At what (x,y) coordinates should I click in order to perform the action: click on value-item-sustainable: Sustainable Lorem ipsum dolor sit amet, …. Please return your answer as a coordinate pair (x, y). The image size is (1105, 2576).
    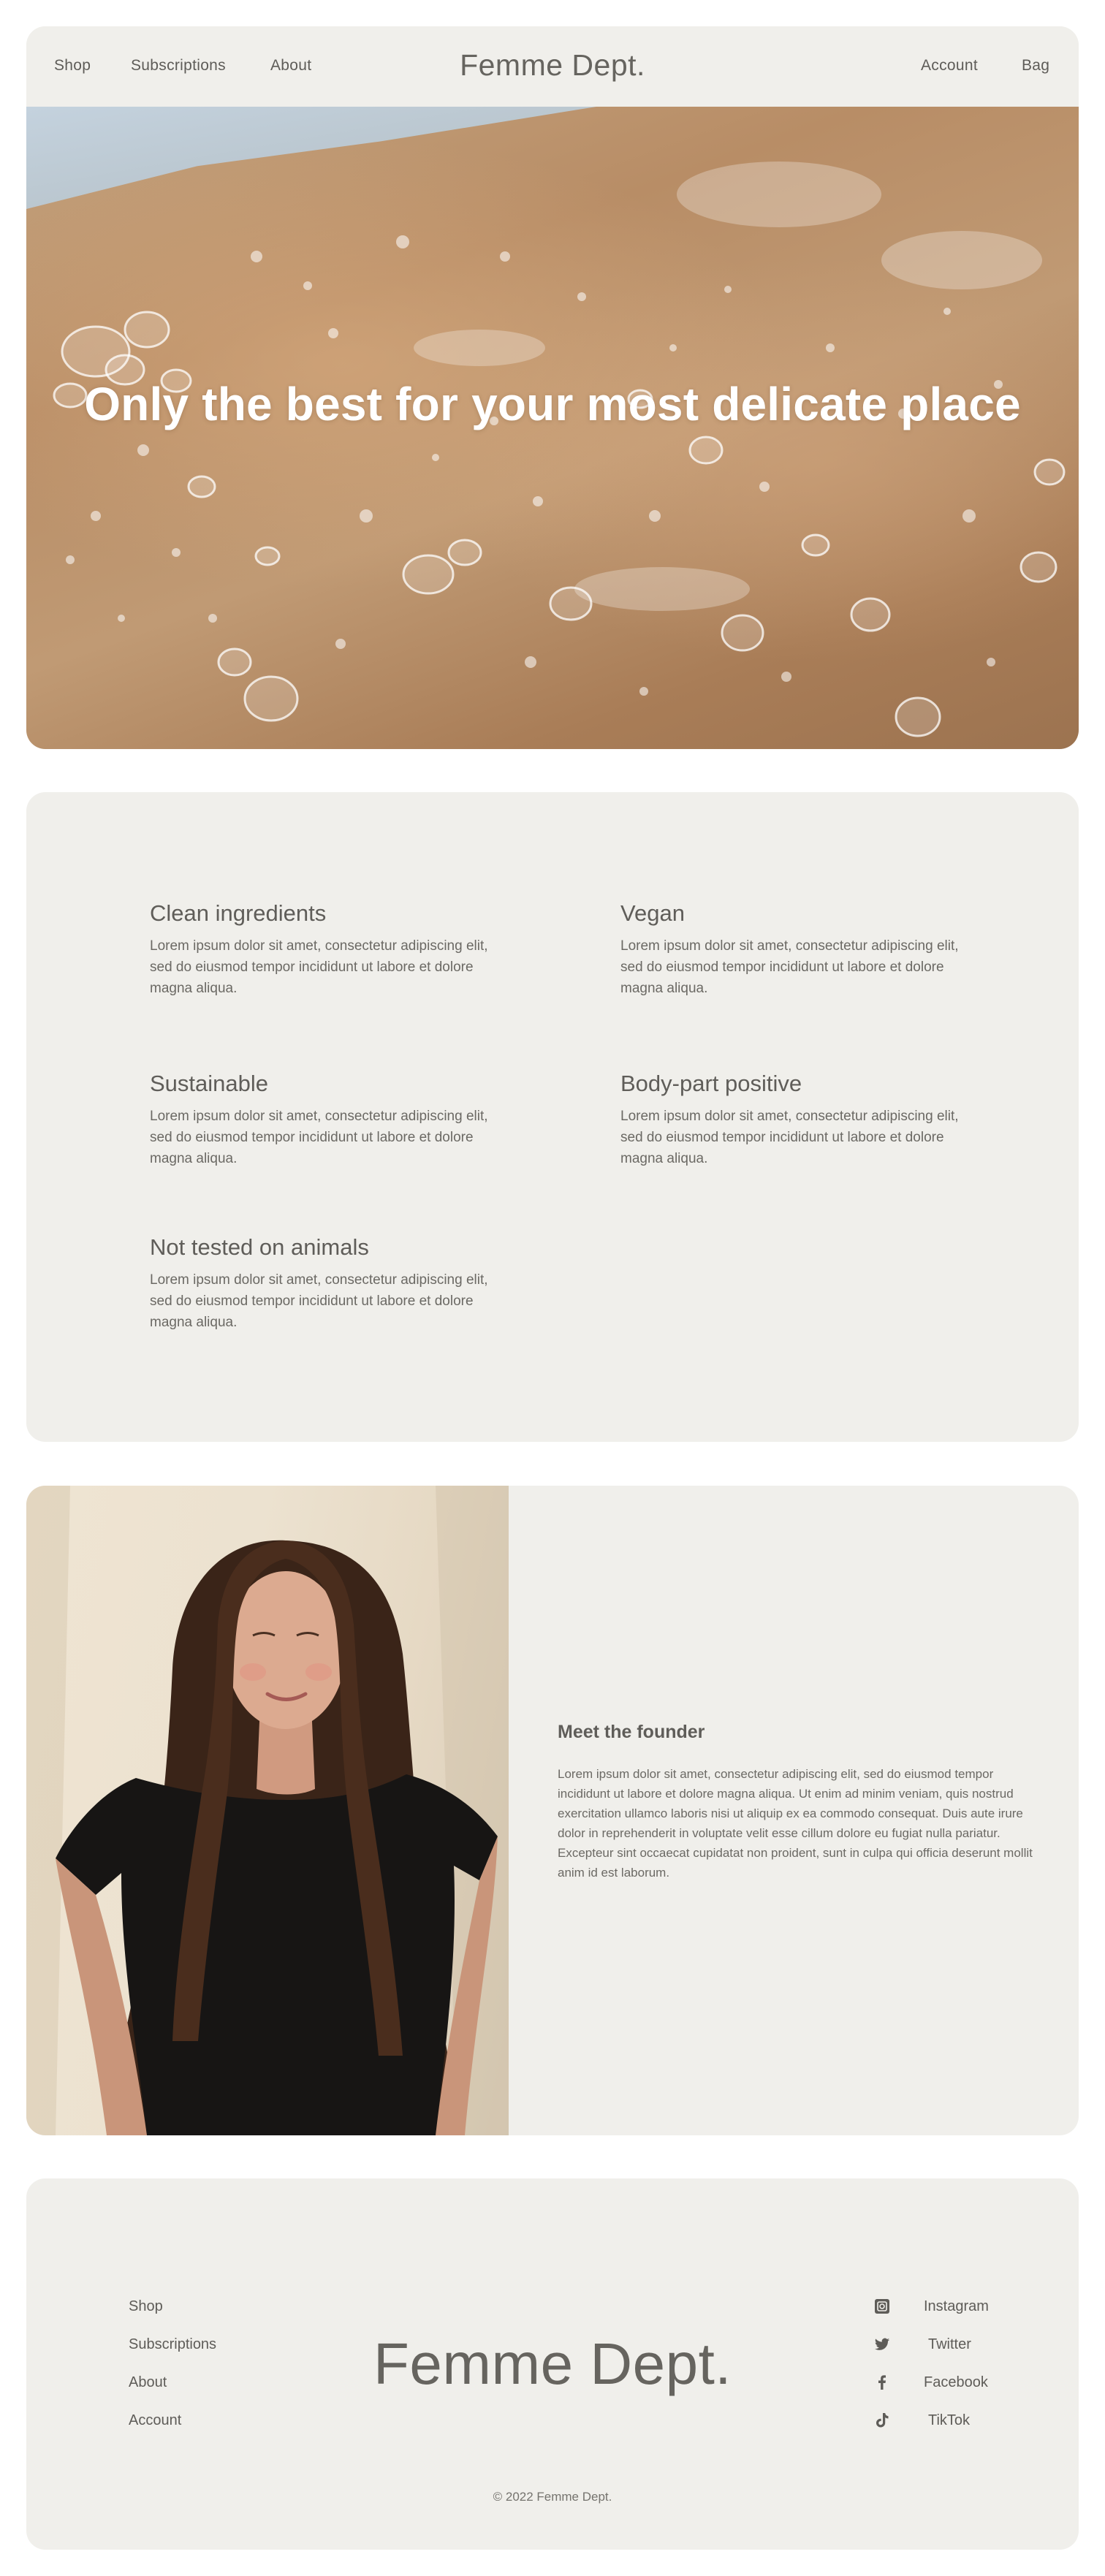
    Looking at the image, I should click on (321, 1120).